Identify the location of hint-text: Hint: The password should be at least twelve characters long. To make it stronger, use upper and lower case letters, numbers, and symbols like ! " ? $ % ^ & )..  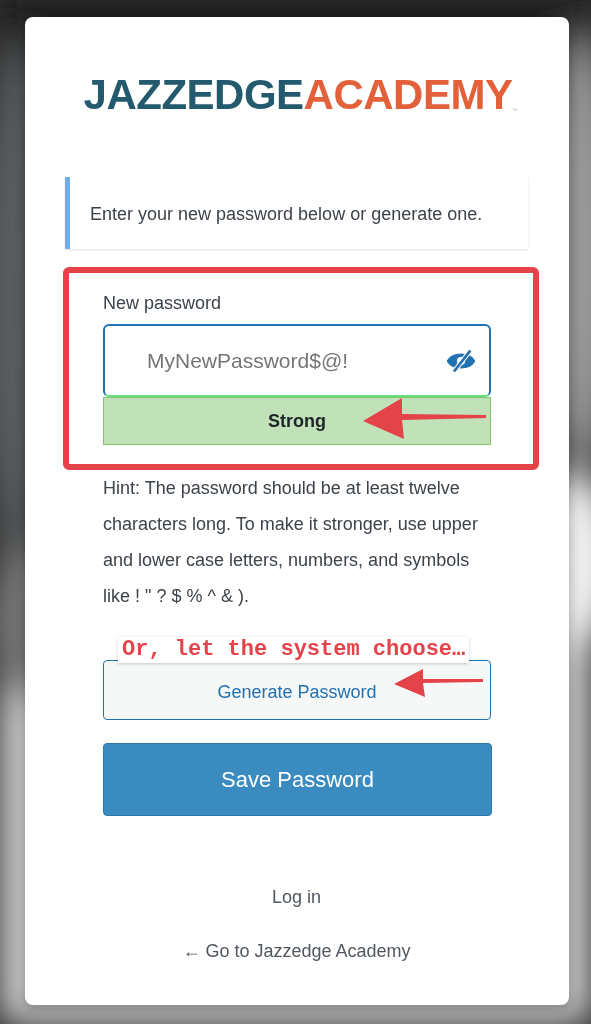
(290, 542).